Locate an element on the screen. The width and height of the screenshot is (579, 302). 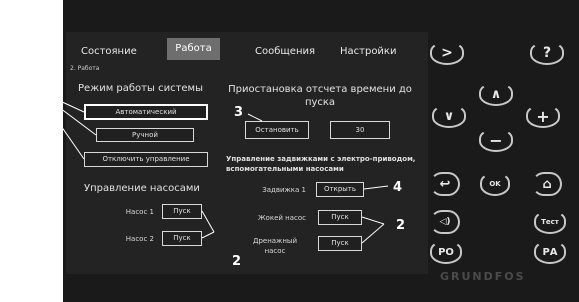
help-icon: ? is located at coordinates (547, 53).